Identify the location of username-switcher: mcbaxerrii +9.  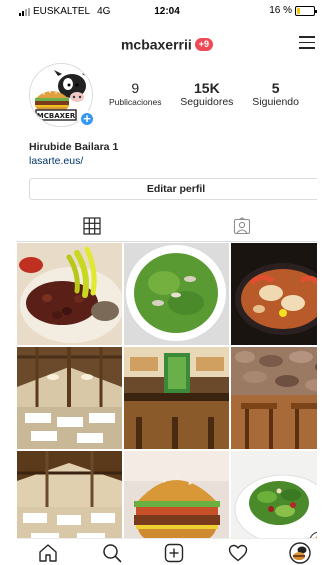
(167, 43).